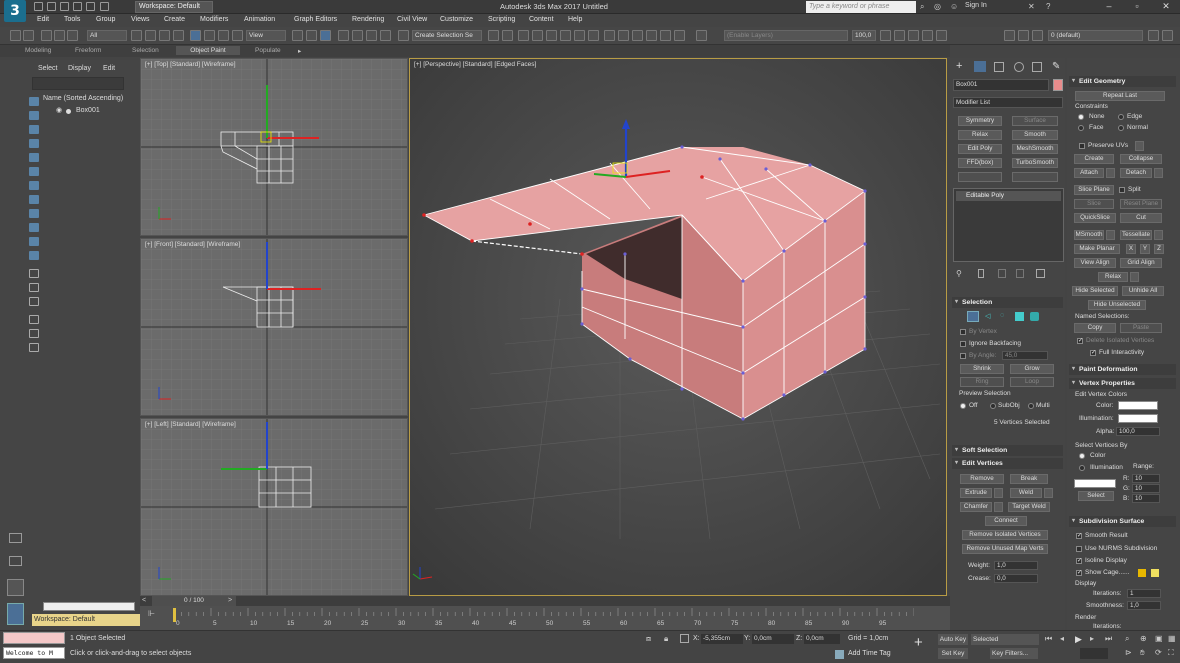 Image resolution: width=1180 pixels, height=663 pixels. I want to click on new-file-icon, so click(38, 6).